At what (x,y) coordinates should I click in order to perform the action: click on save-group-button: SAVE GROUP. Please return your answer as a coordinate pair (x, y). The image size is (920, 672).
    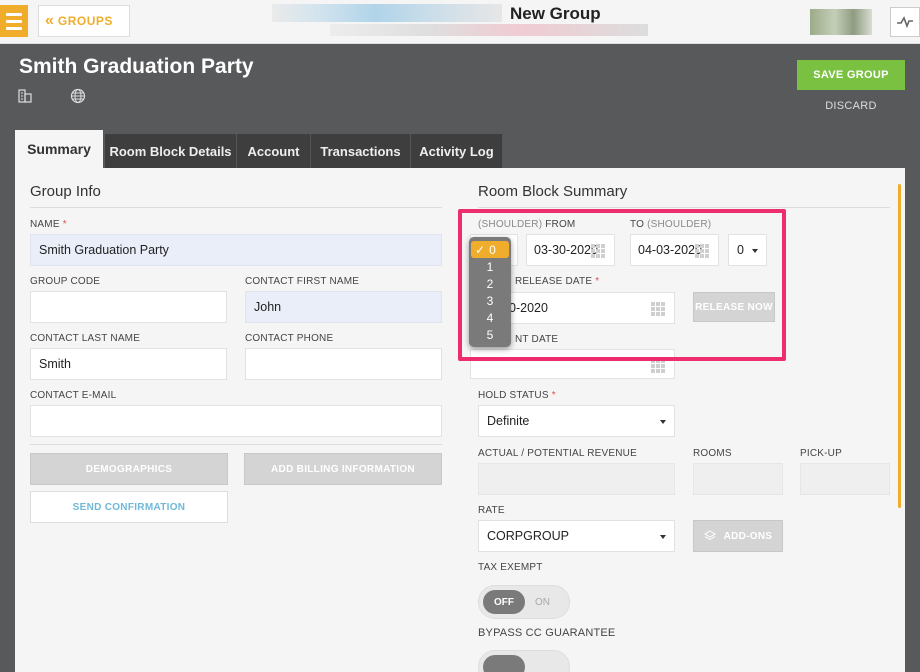
    Looking at the image, I should click on (851, 75).